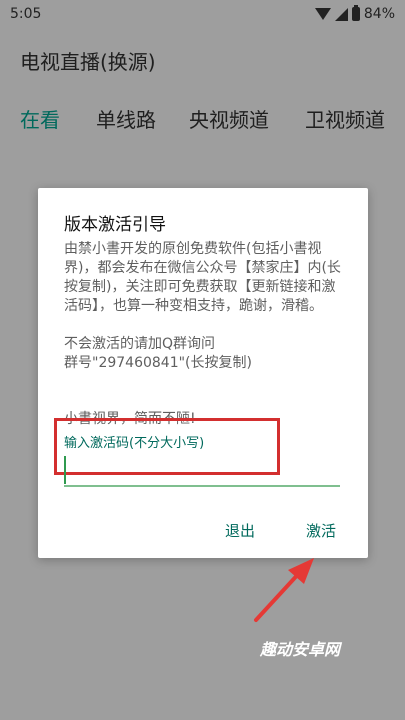 This screenshot has height=720, width=405. What do you see at coordinates (284, 590) in the screenshot?
I see `red-arrow-icon` at bounding box center [284, 590].